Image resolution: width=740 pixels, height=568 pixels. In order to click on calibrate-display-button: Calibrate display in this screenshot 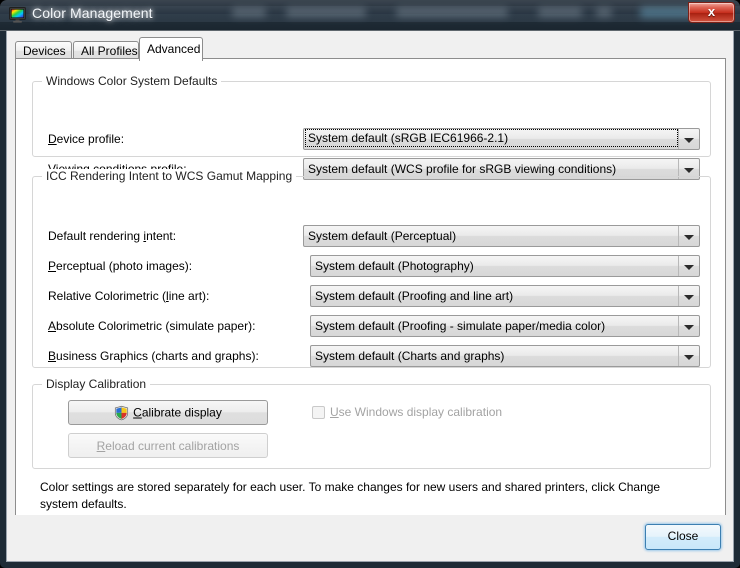, I will do `click(168, 412)`.